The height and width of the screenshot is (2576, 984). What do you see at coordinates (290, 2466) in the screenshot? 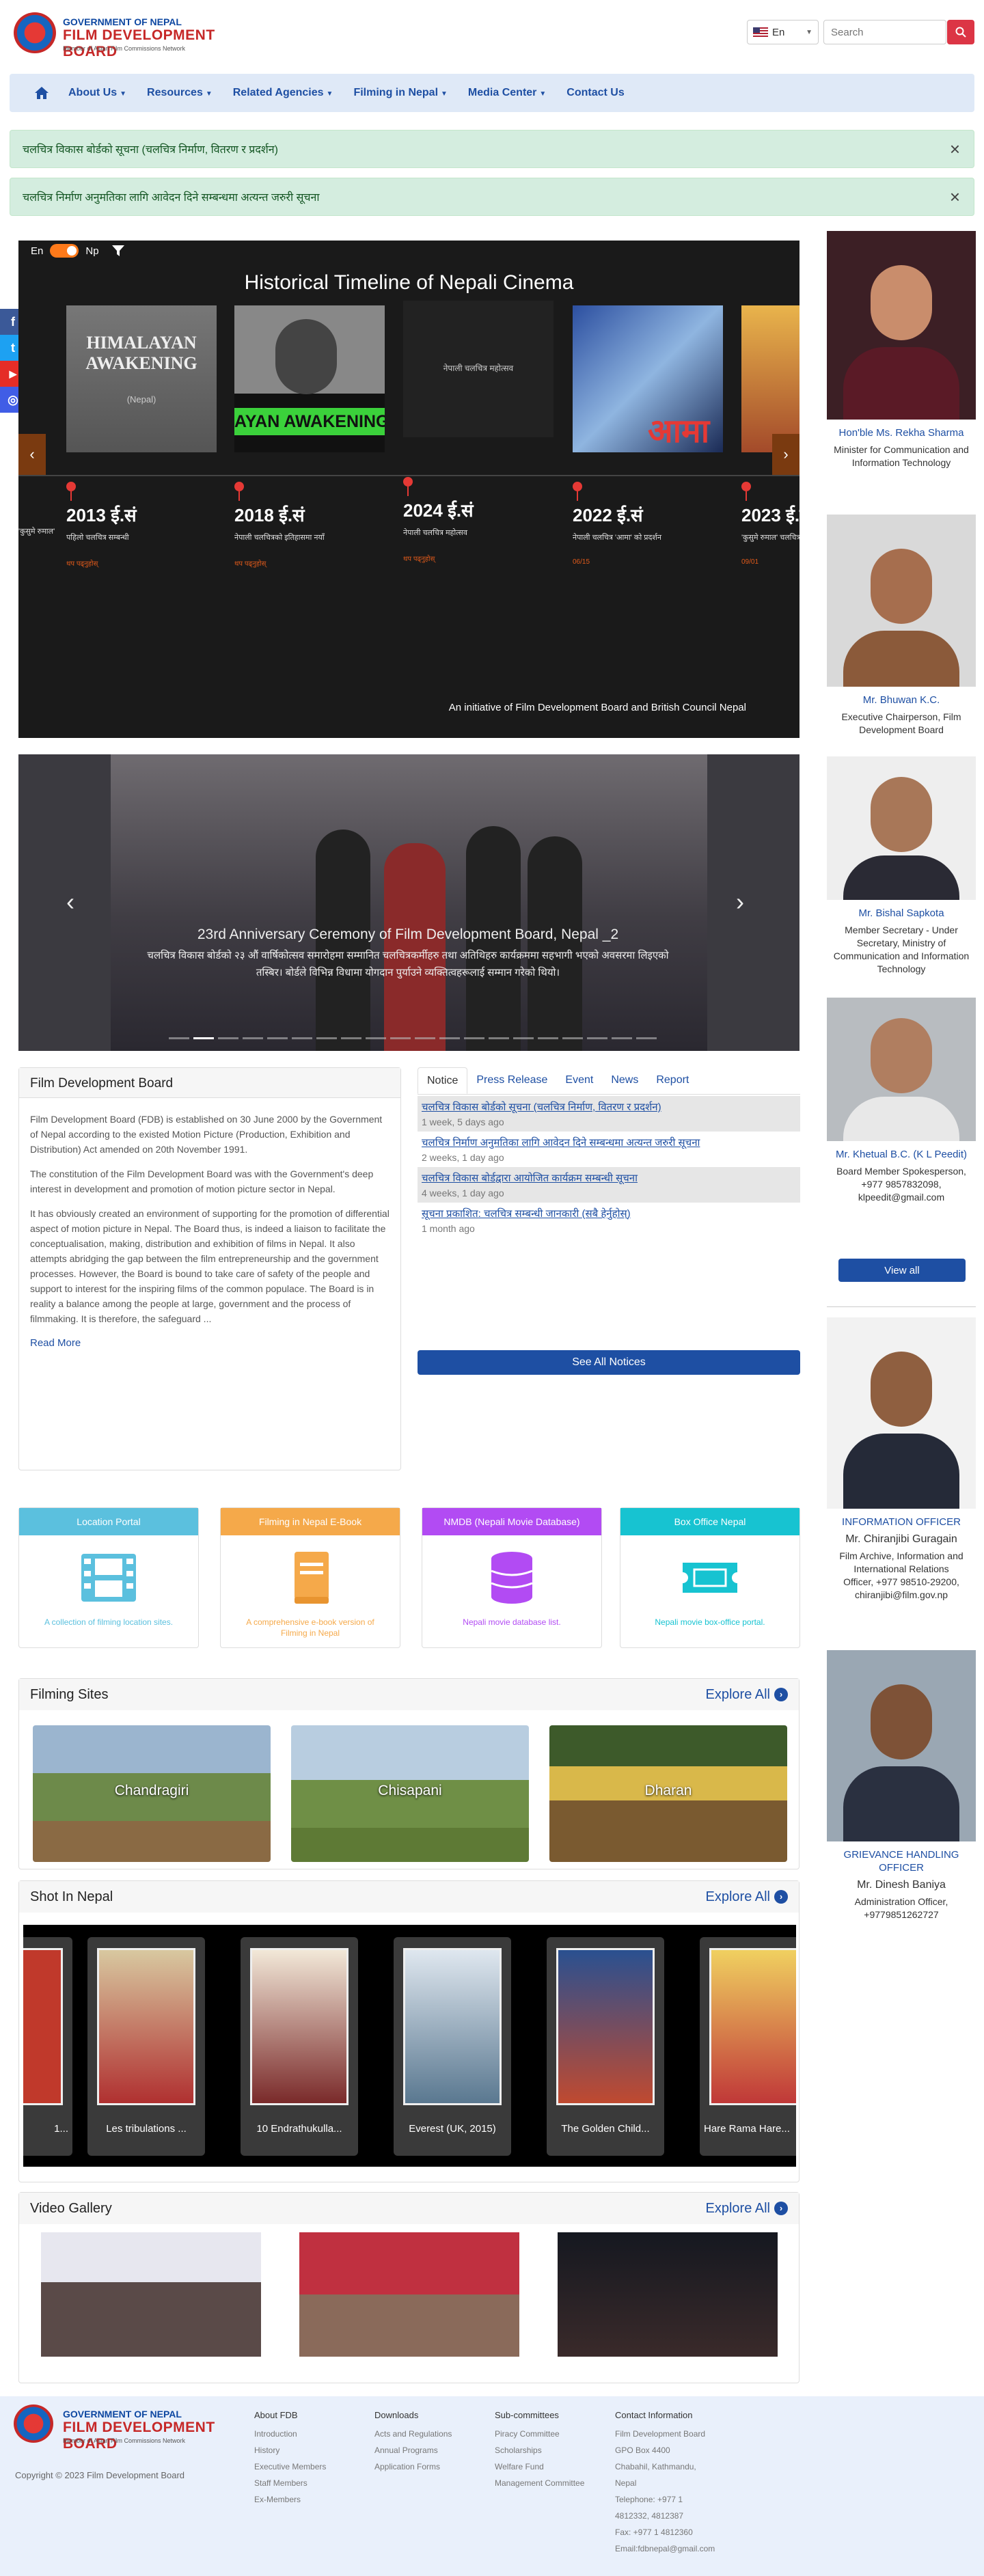
I see `footer-link: Executive Members` at bounding box center [290, 2466].